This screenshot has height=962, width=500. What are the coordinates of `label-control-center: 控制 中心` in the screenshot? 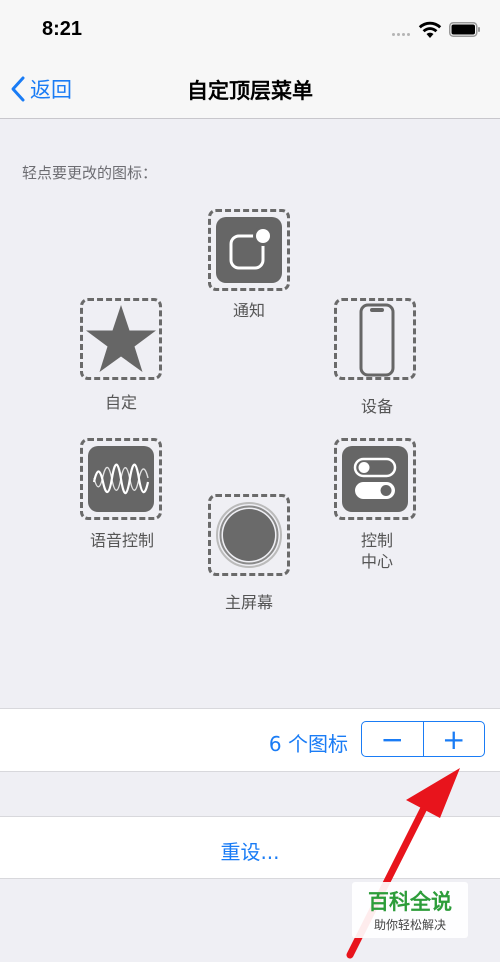 It's located at (376, 551).